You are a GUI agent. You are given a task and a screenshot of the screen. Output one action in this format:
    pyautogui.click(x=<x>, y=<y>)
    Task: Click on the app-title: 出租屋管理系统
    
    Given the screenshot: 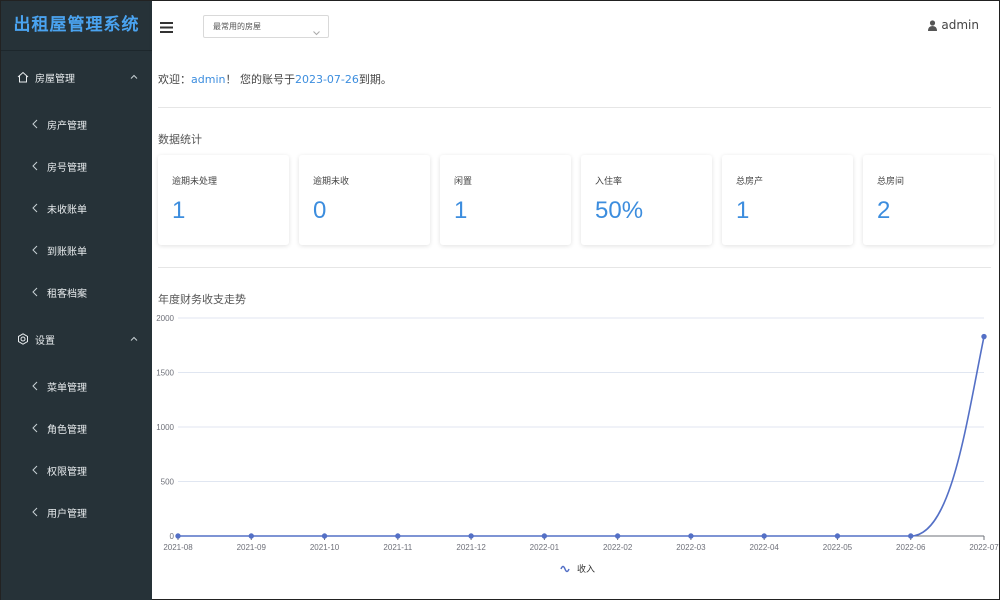 What is the action you would take?
    pyautogui.click(x=76, y=26)
    